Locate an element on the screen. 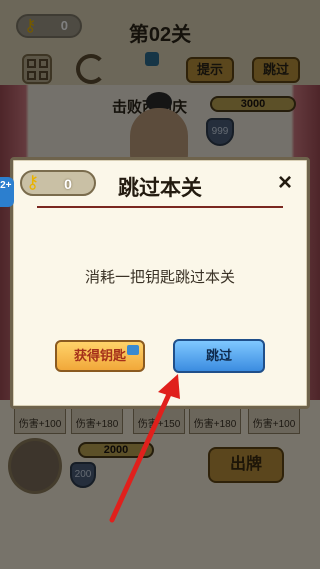 The image size is (320, 569). player-hp-bar: 2000 is located at coordinates (116, 450).